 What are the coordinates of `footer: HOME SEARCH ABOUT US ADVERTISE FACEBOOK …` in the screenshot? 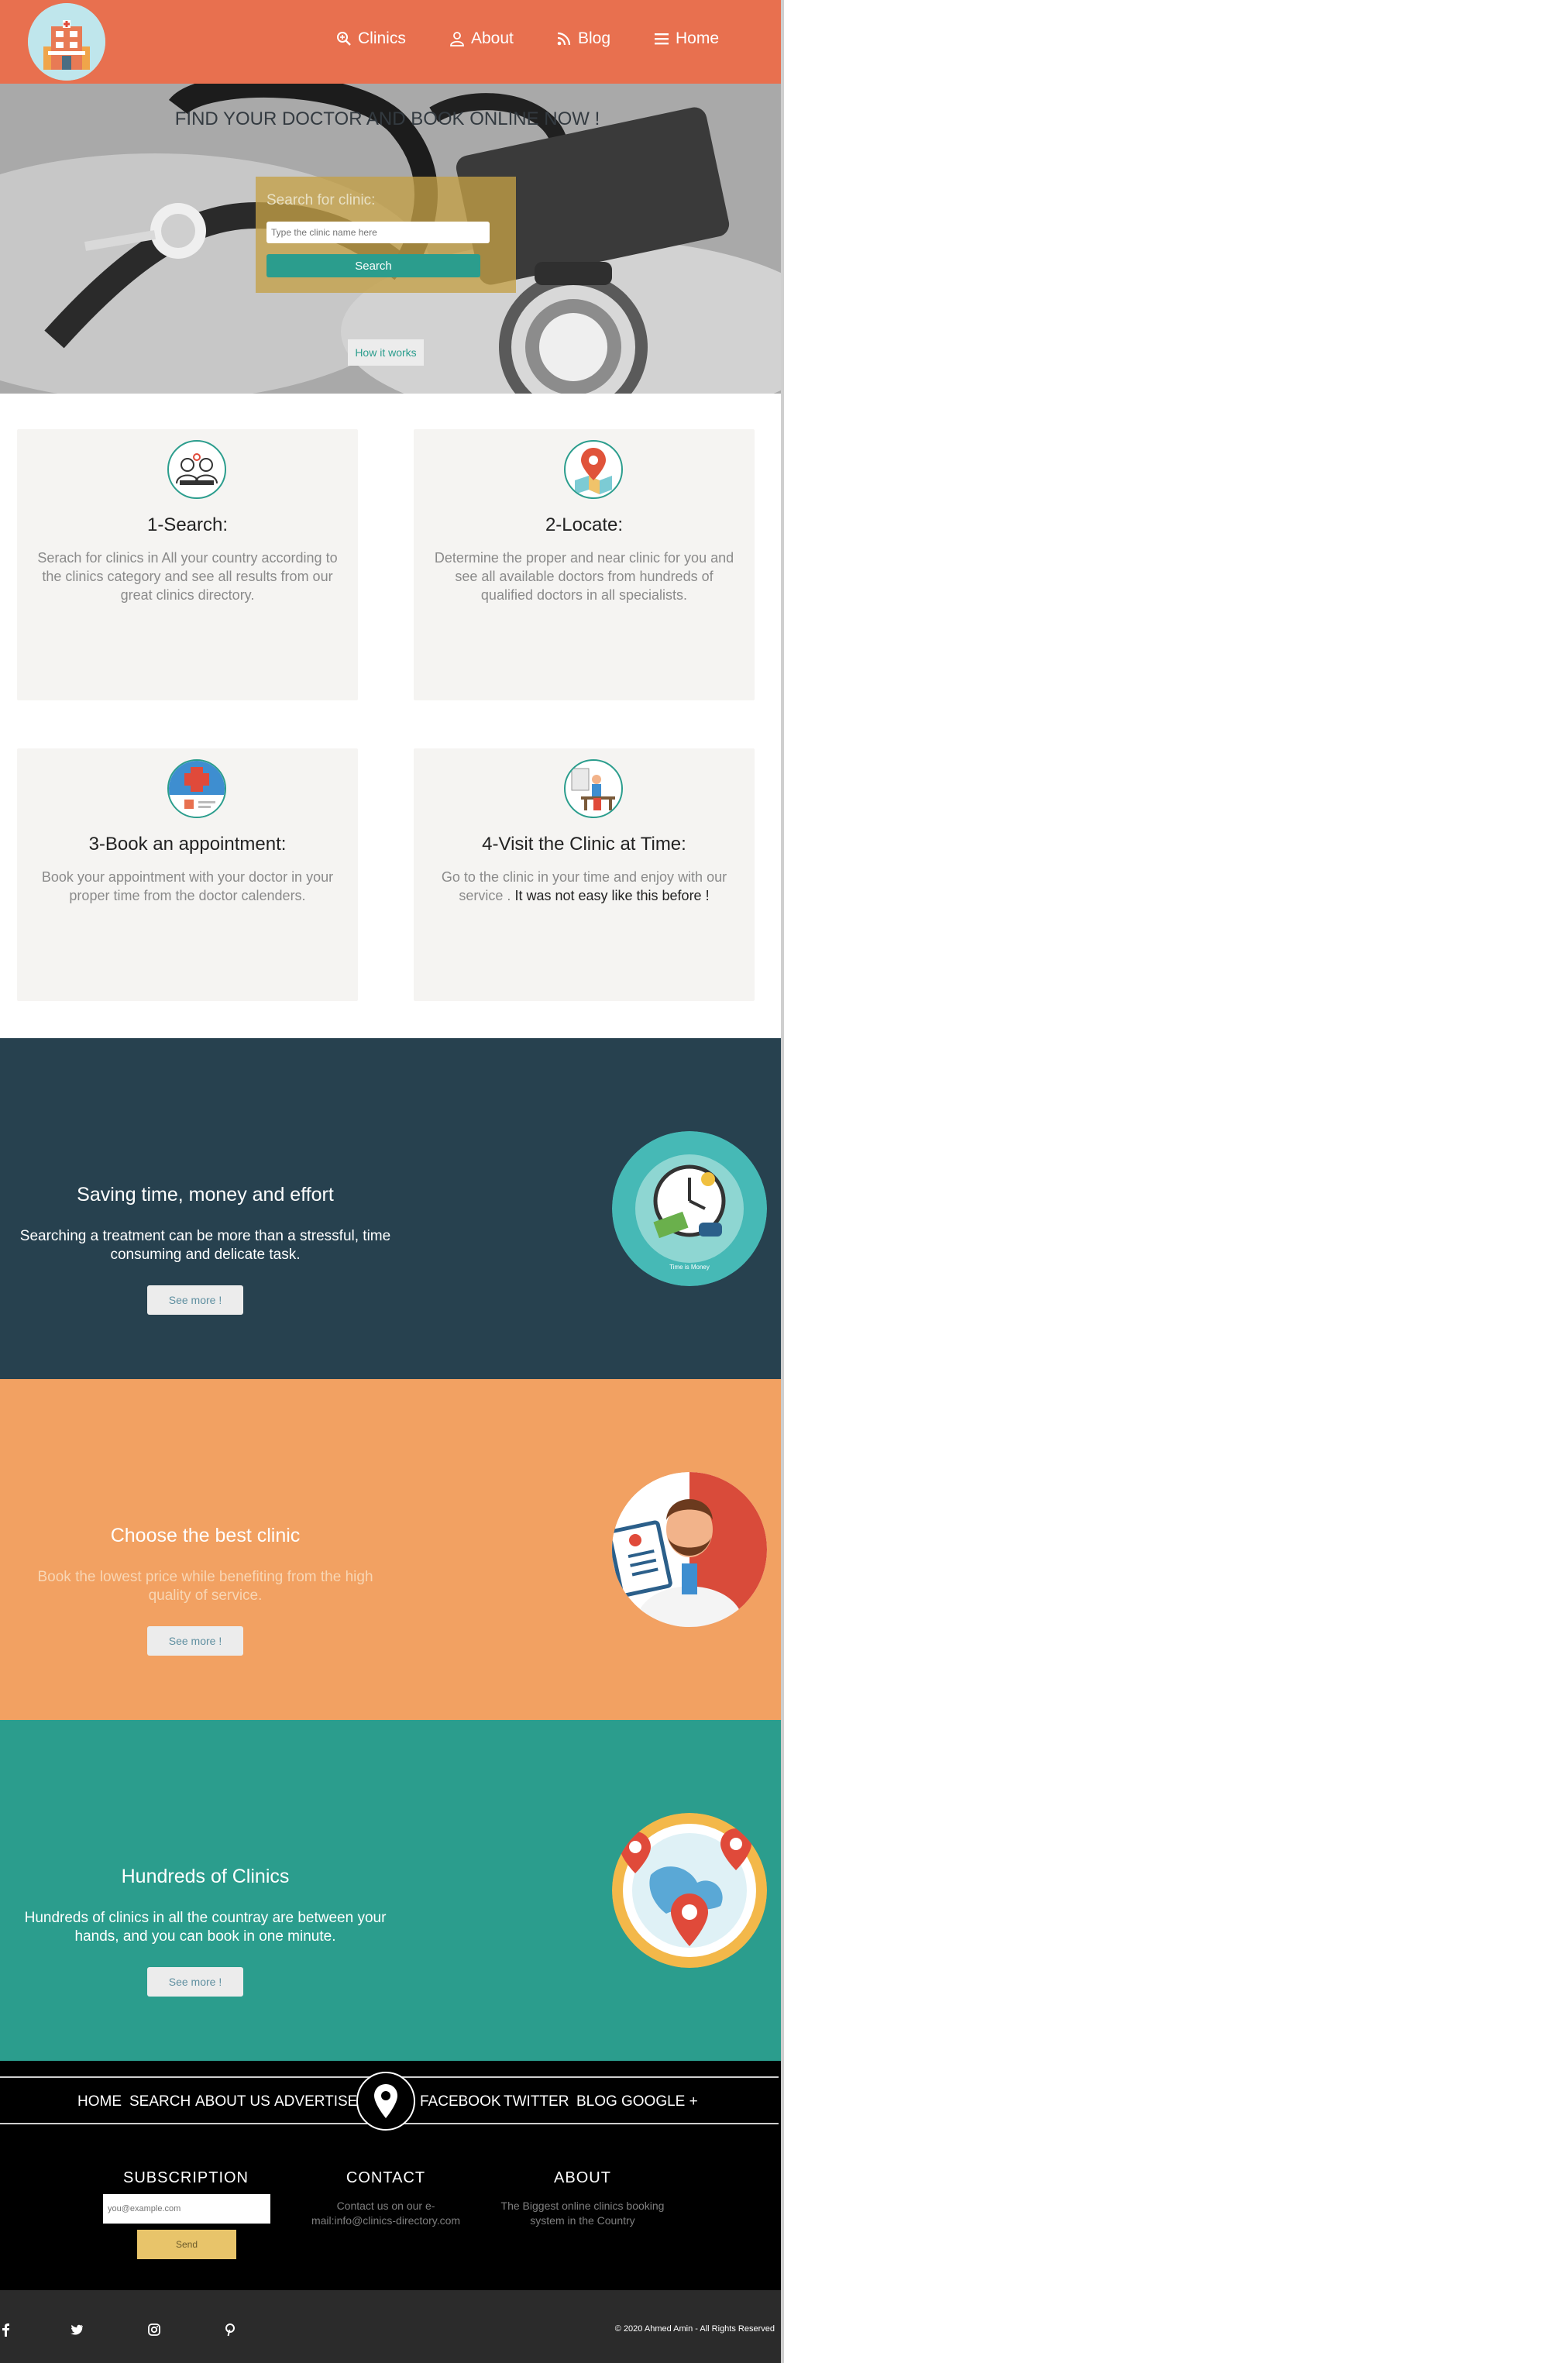 It's located at (391, 2175).